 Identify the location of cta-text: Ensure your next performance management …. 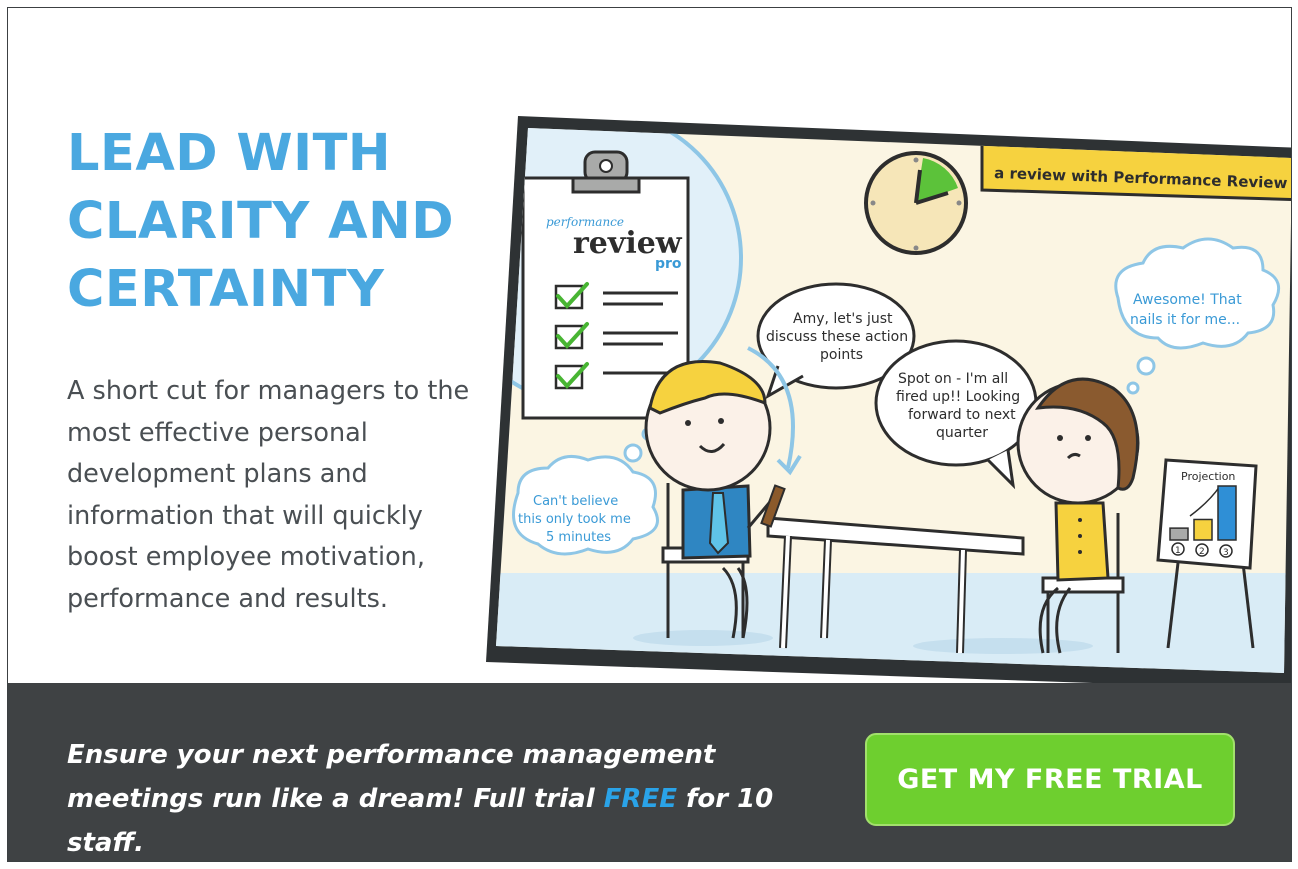
(457, 797).